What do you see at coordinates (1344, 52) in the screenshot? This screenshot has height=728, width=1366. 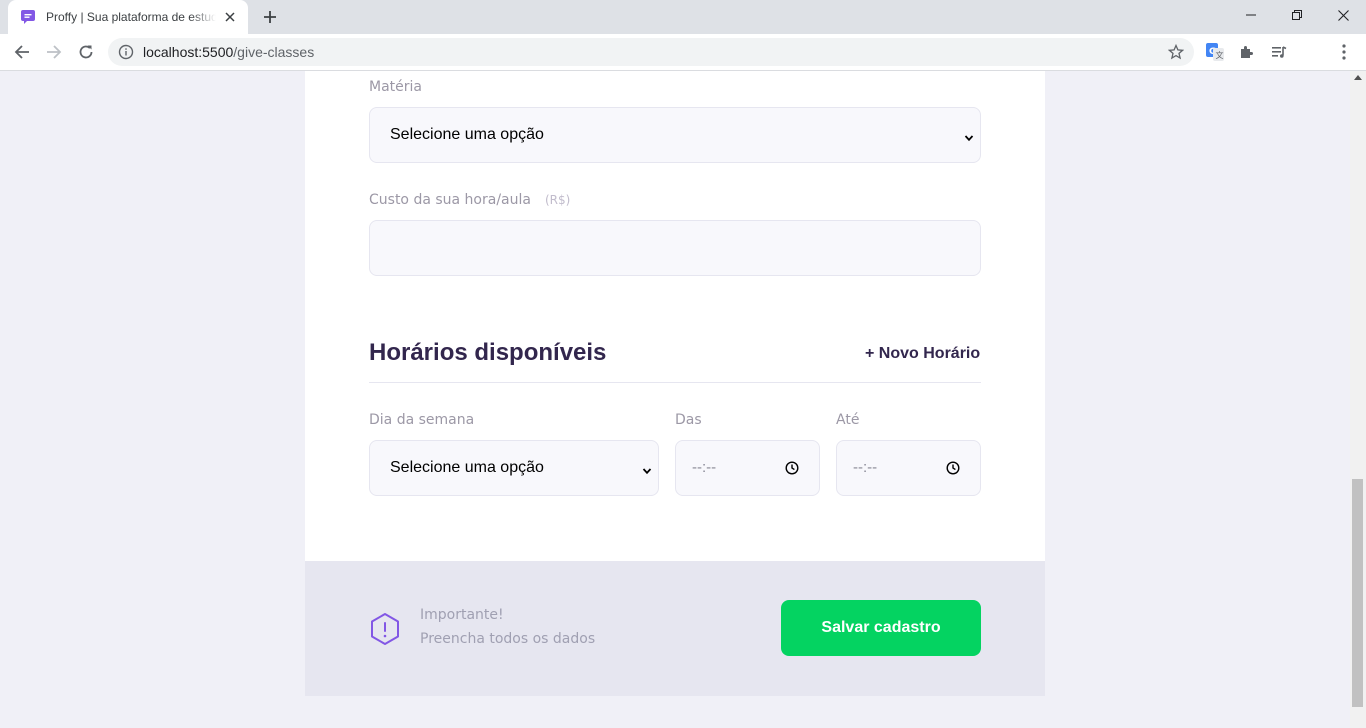 I see `browser-menu-icon` at bounding box center [1344, 52].